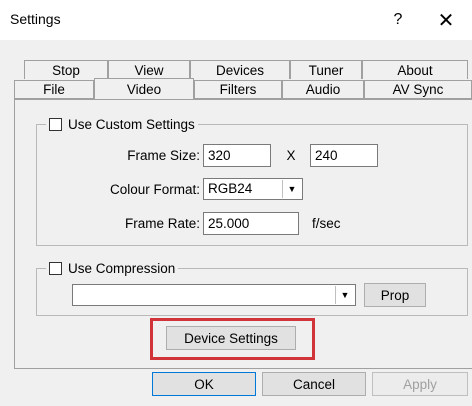 The height and width of the screenshot is (406, 472). I want to click on tab-video: Video, so click(144, 88).